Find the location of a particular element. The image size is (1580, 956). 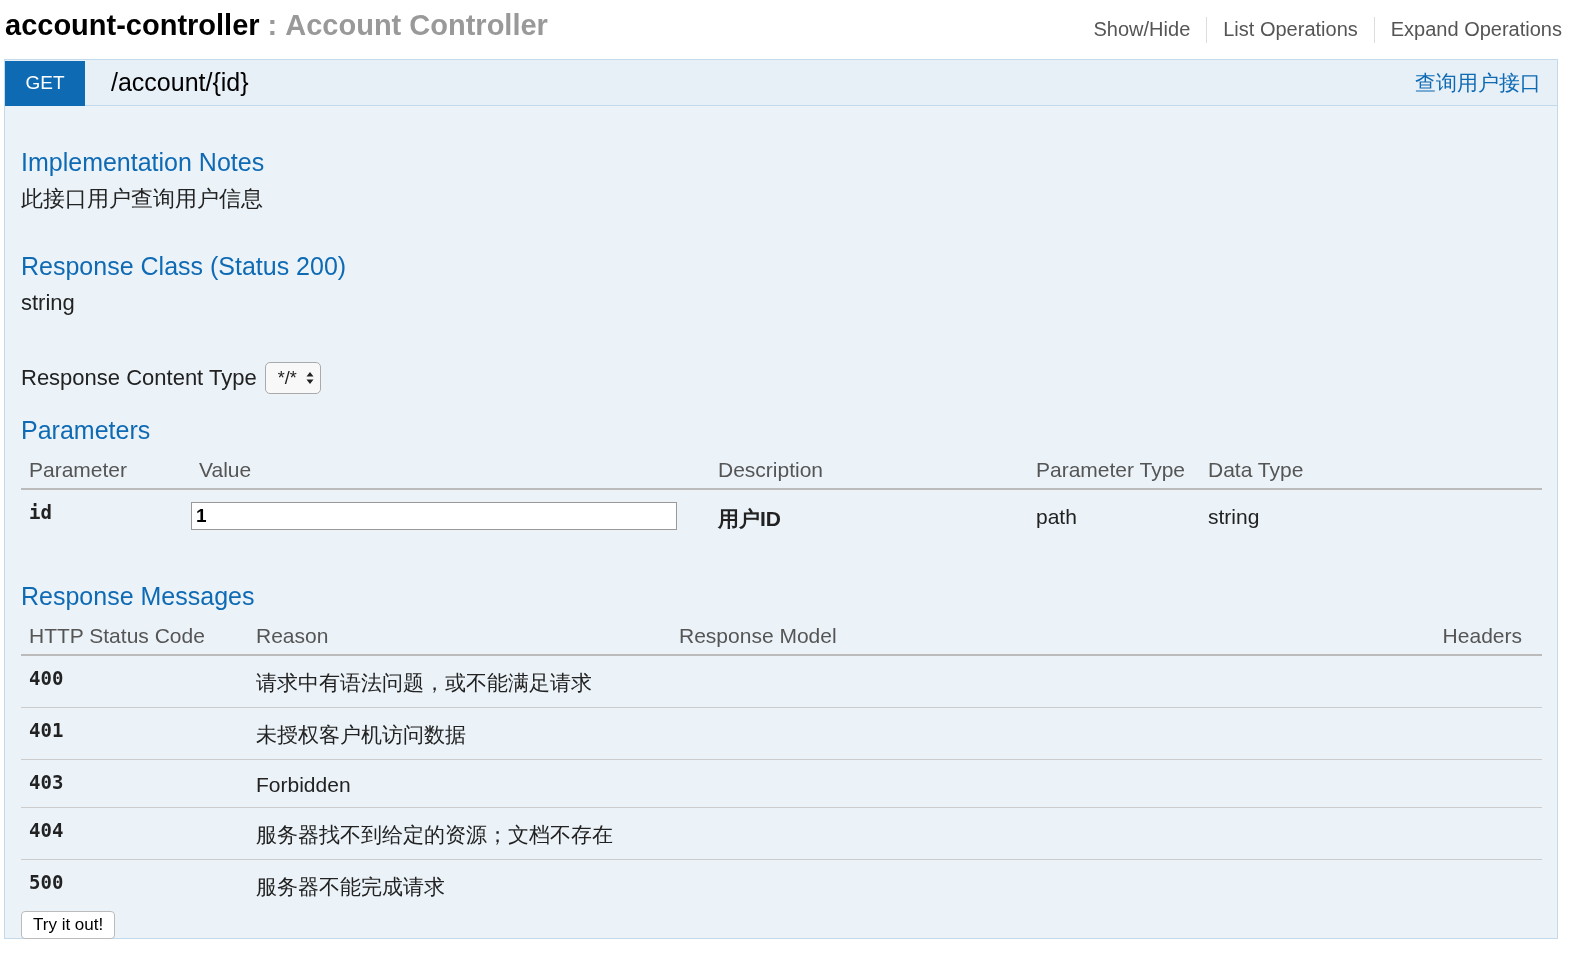

section-heading: Response Messages is located at coordinates (138, 596).